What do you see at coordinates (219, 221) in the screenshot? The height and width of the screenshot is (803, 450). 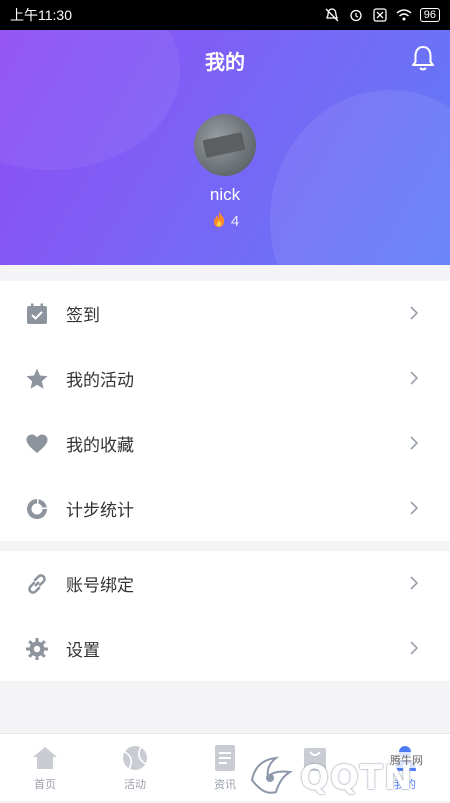 I see `flame-icon` at bounding box center [219, 221].